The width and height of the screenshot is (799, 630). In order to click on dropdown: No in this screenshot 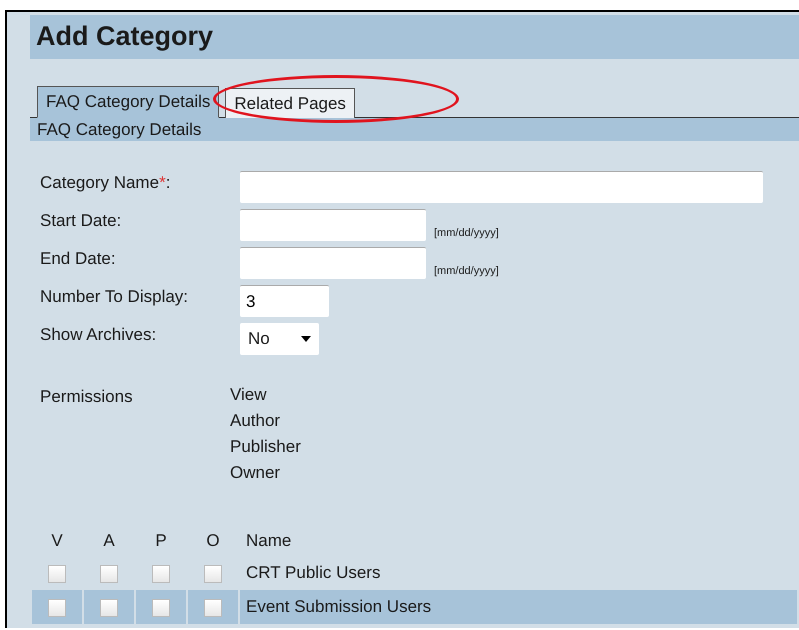, I will do `click(279, 339)`.